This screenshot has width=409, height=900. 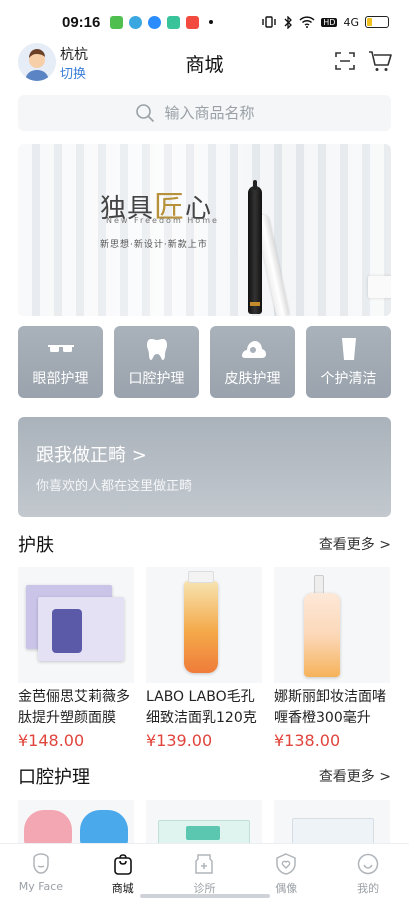 I want to click on section-title: 口腔护理, so click(x=54, y=777).